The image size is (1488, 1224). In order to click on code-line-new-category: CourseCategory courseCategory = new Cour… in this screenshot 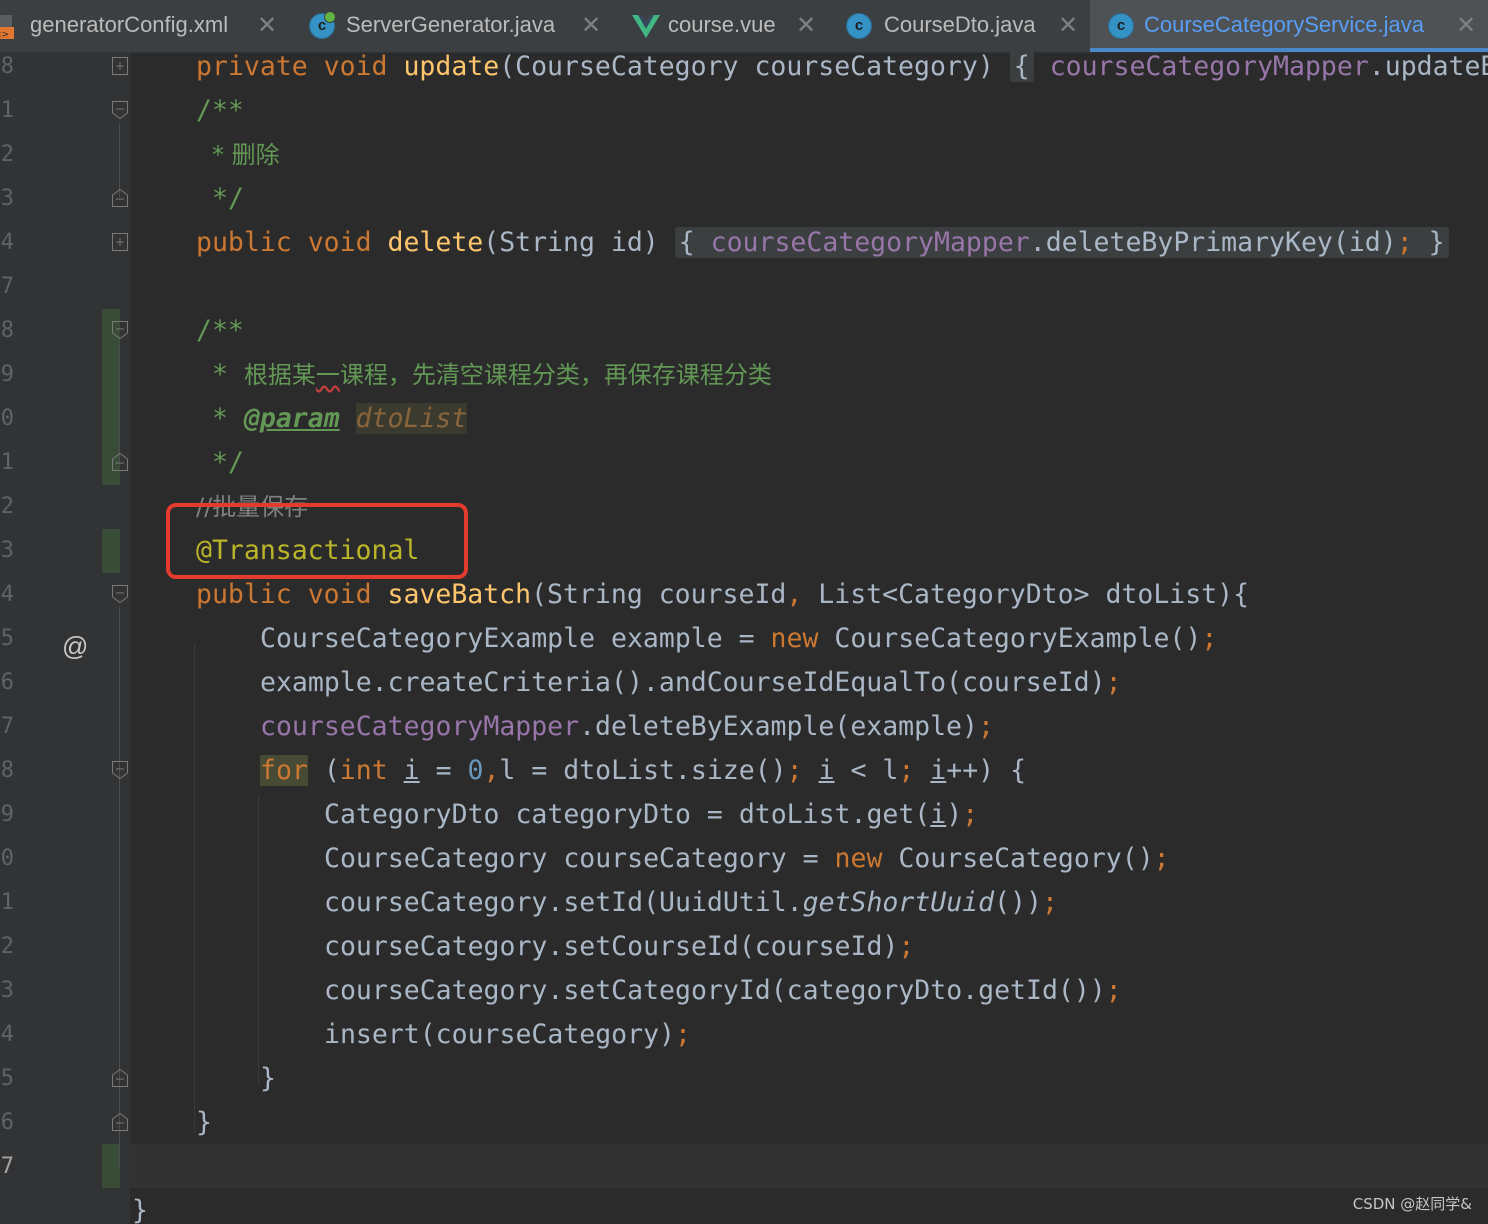, I will do `click(747, 858)`.